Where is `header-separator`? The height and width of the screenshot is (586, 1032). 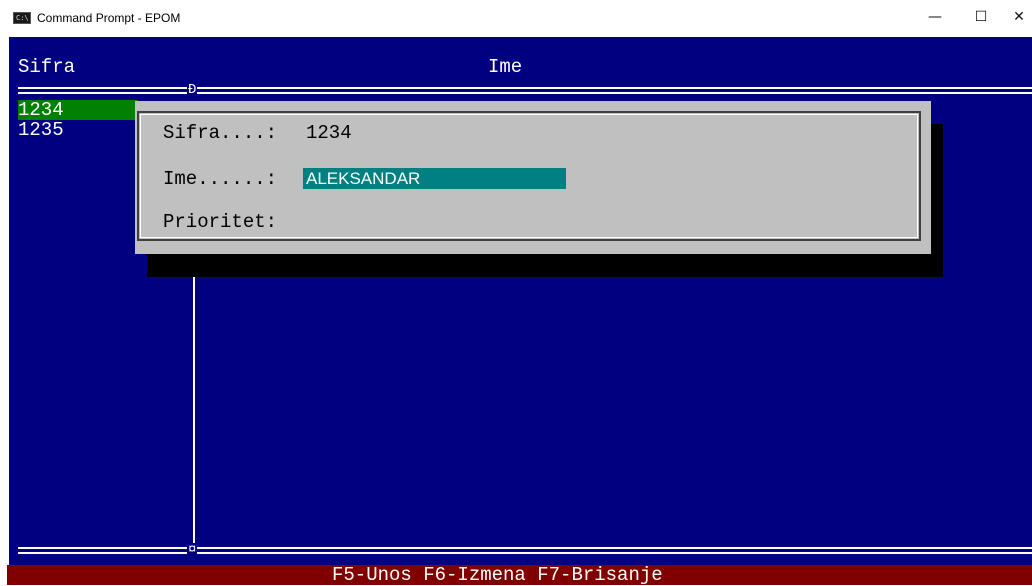
header-separator is located at coordinates (525, 90).